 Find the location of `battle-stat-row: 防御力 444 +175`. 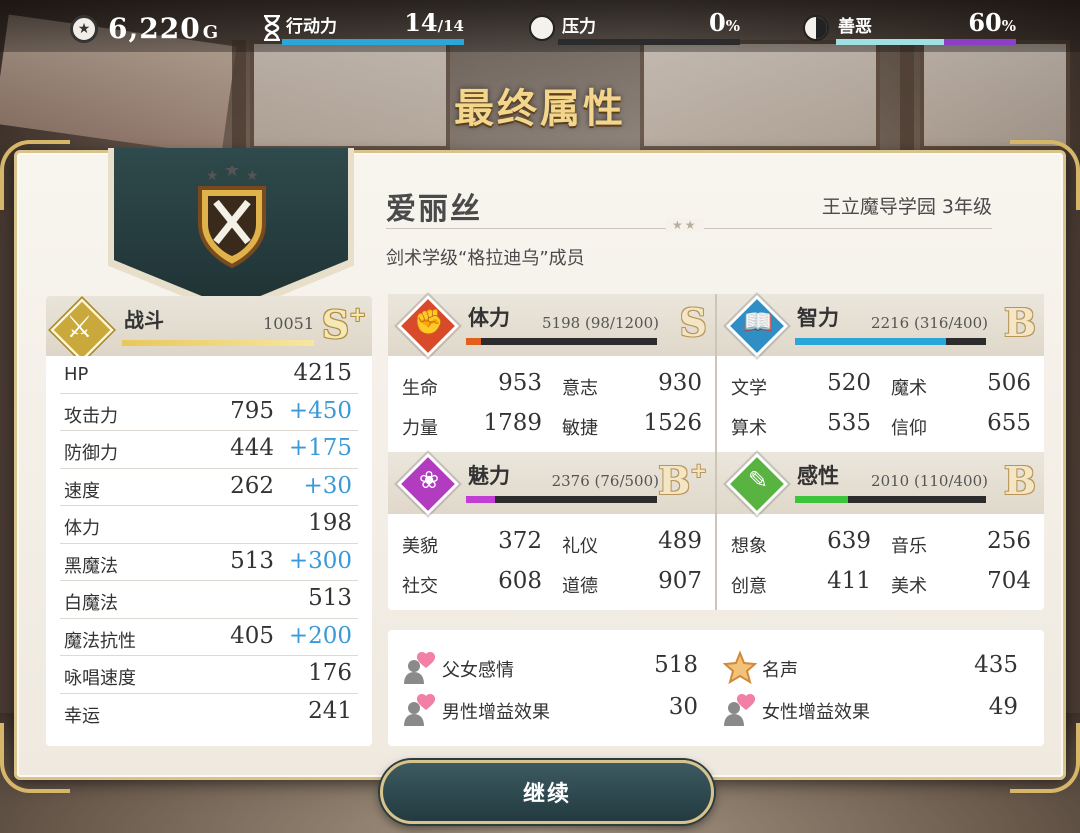

battle-stat-row: 防御力 444 +175 is located at coordinates (209, 450).